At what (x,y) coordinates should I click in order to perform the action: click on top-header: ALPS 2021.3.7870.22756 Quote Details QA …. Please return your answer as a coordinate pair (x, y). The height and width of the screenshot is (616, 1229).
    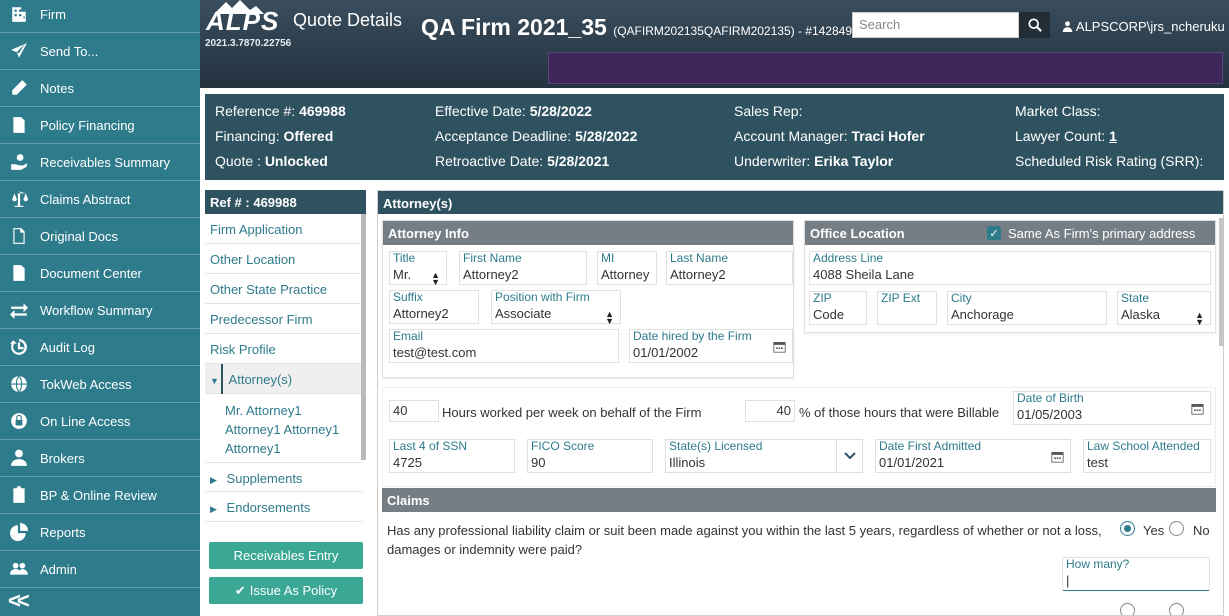
    Looking at the image, I should click on (714, 44).